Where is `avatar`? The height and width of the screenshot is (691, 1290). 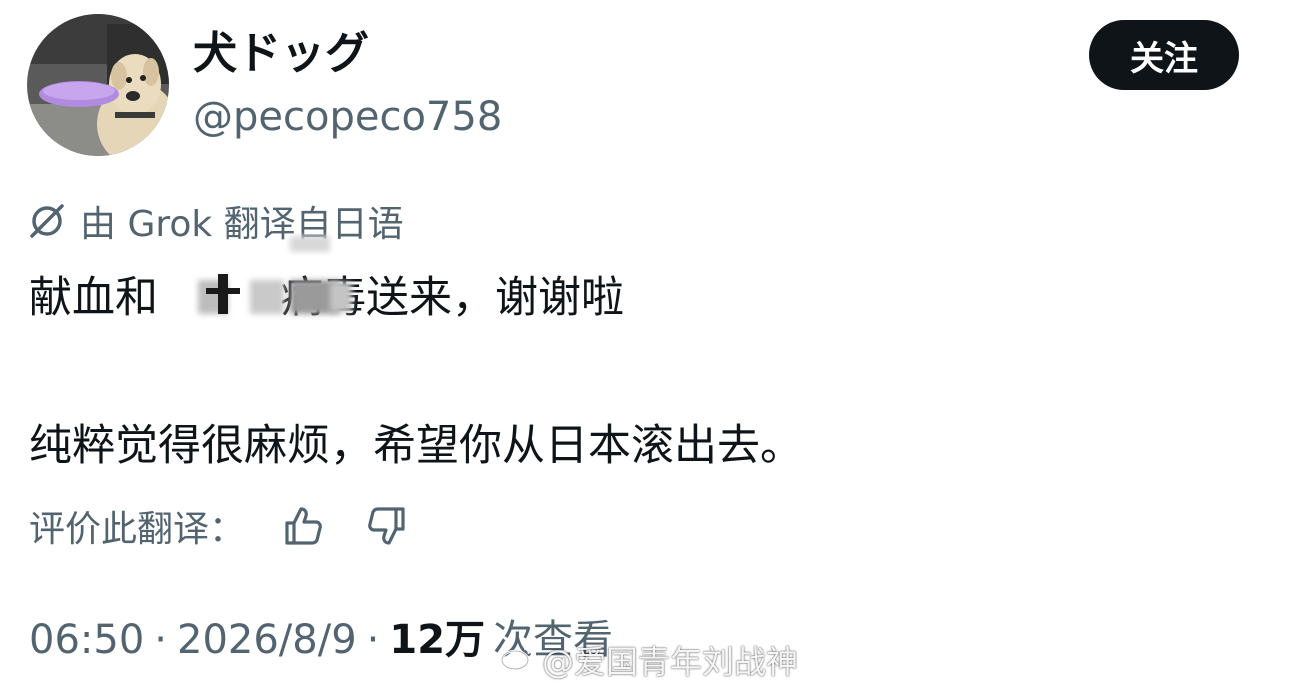 avatar is located at coordinates (98, 85).